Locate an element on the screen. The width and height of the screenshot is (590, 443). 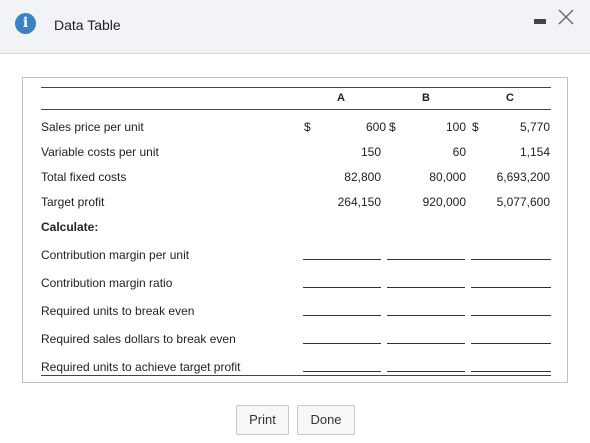
value-cell: 1,154 is located at coordinates (534, 152).